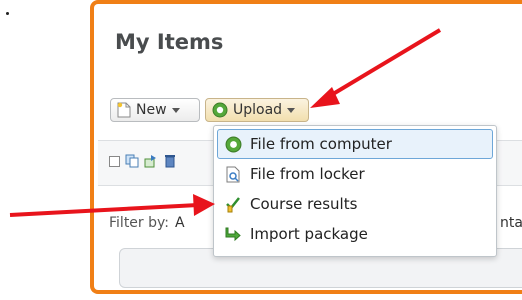  What do you see at coordinates (511, 223) in the screenshot?
I see `partial-column-text: nta` at bounding box center [511, 223].